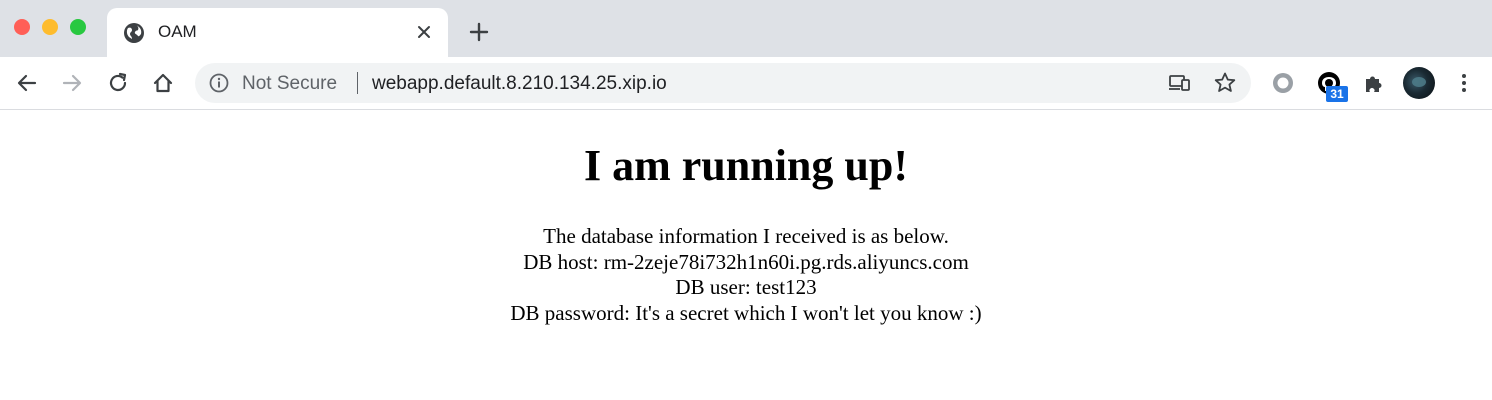 This screenshot has height=400, width=1492. Describe the element at coordinates (22, 27) in the screenshot. I see `close-window-button` at that location.